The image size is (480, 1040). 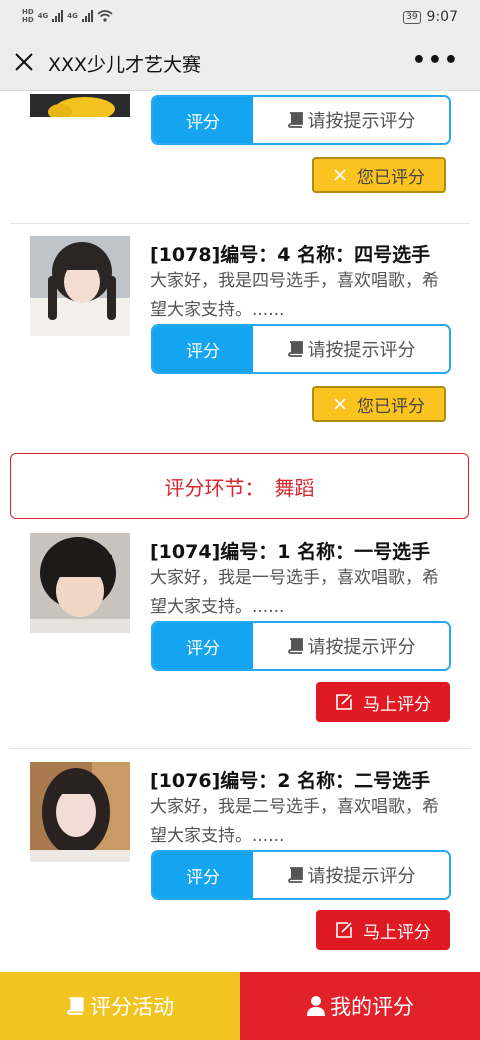 I want to click on battery-icon: 39, so click(x=412, y=17).